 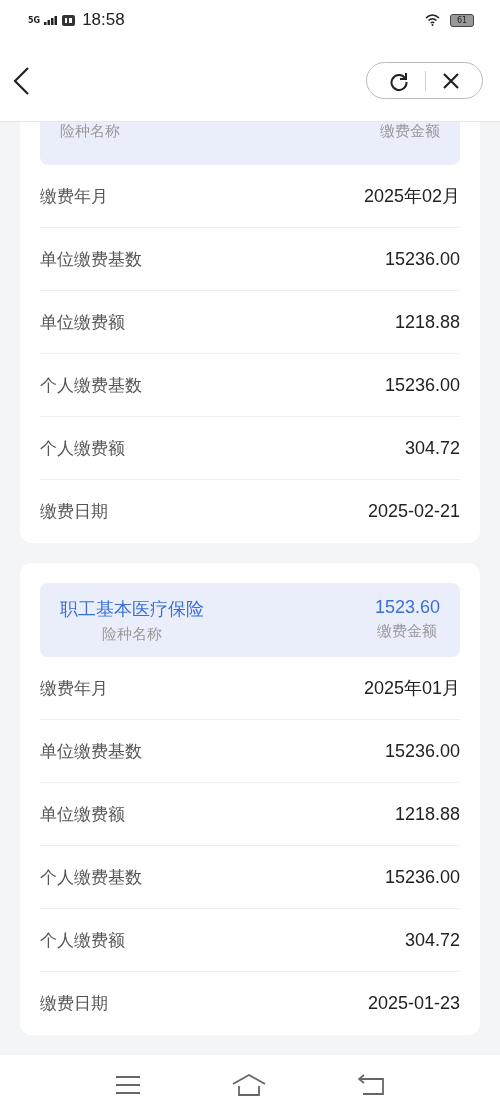 What do you see at coordinates (128, 1085) in the screenshot?
I see `menu-icon` at bounding box center [128, 1085].